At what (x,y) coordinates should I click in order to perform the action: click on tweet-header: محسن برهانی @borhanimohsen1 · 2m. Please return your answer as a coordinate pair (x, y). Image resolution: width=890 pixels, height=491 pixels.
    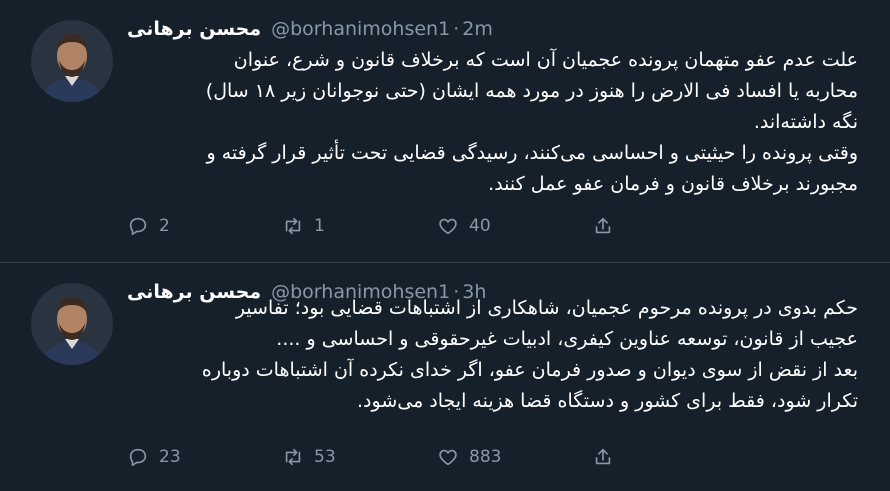
    Looking at the image, I should click on (310, 29).